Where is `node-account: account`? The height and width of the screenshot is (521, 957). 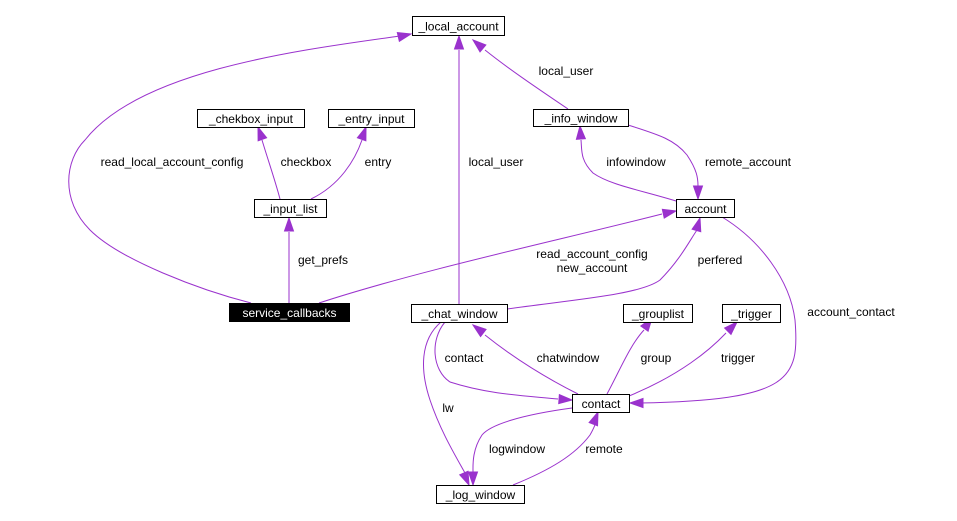
node-account: account is located at coordinates (705, 208).